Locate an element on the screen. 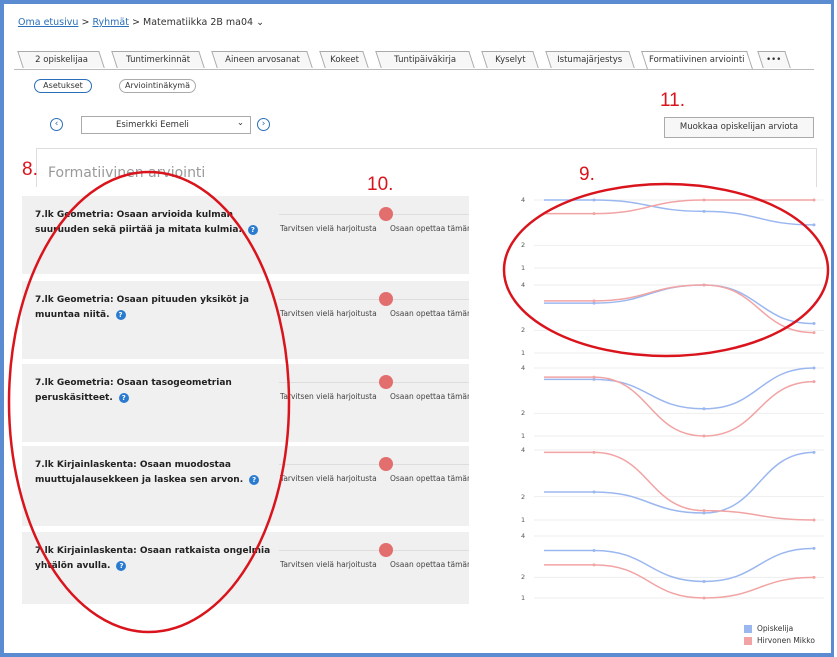 Image resolution: width=837 pixels, height=657 pixels. annotation-label-8: 8. is located at coordinates (30, 169).